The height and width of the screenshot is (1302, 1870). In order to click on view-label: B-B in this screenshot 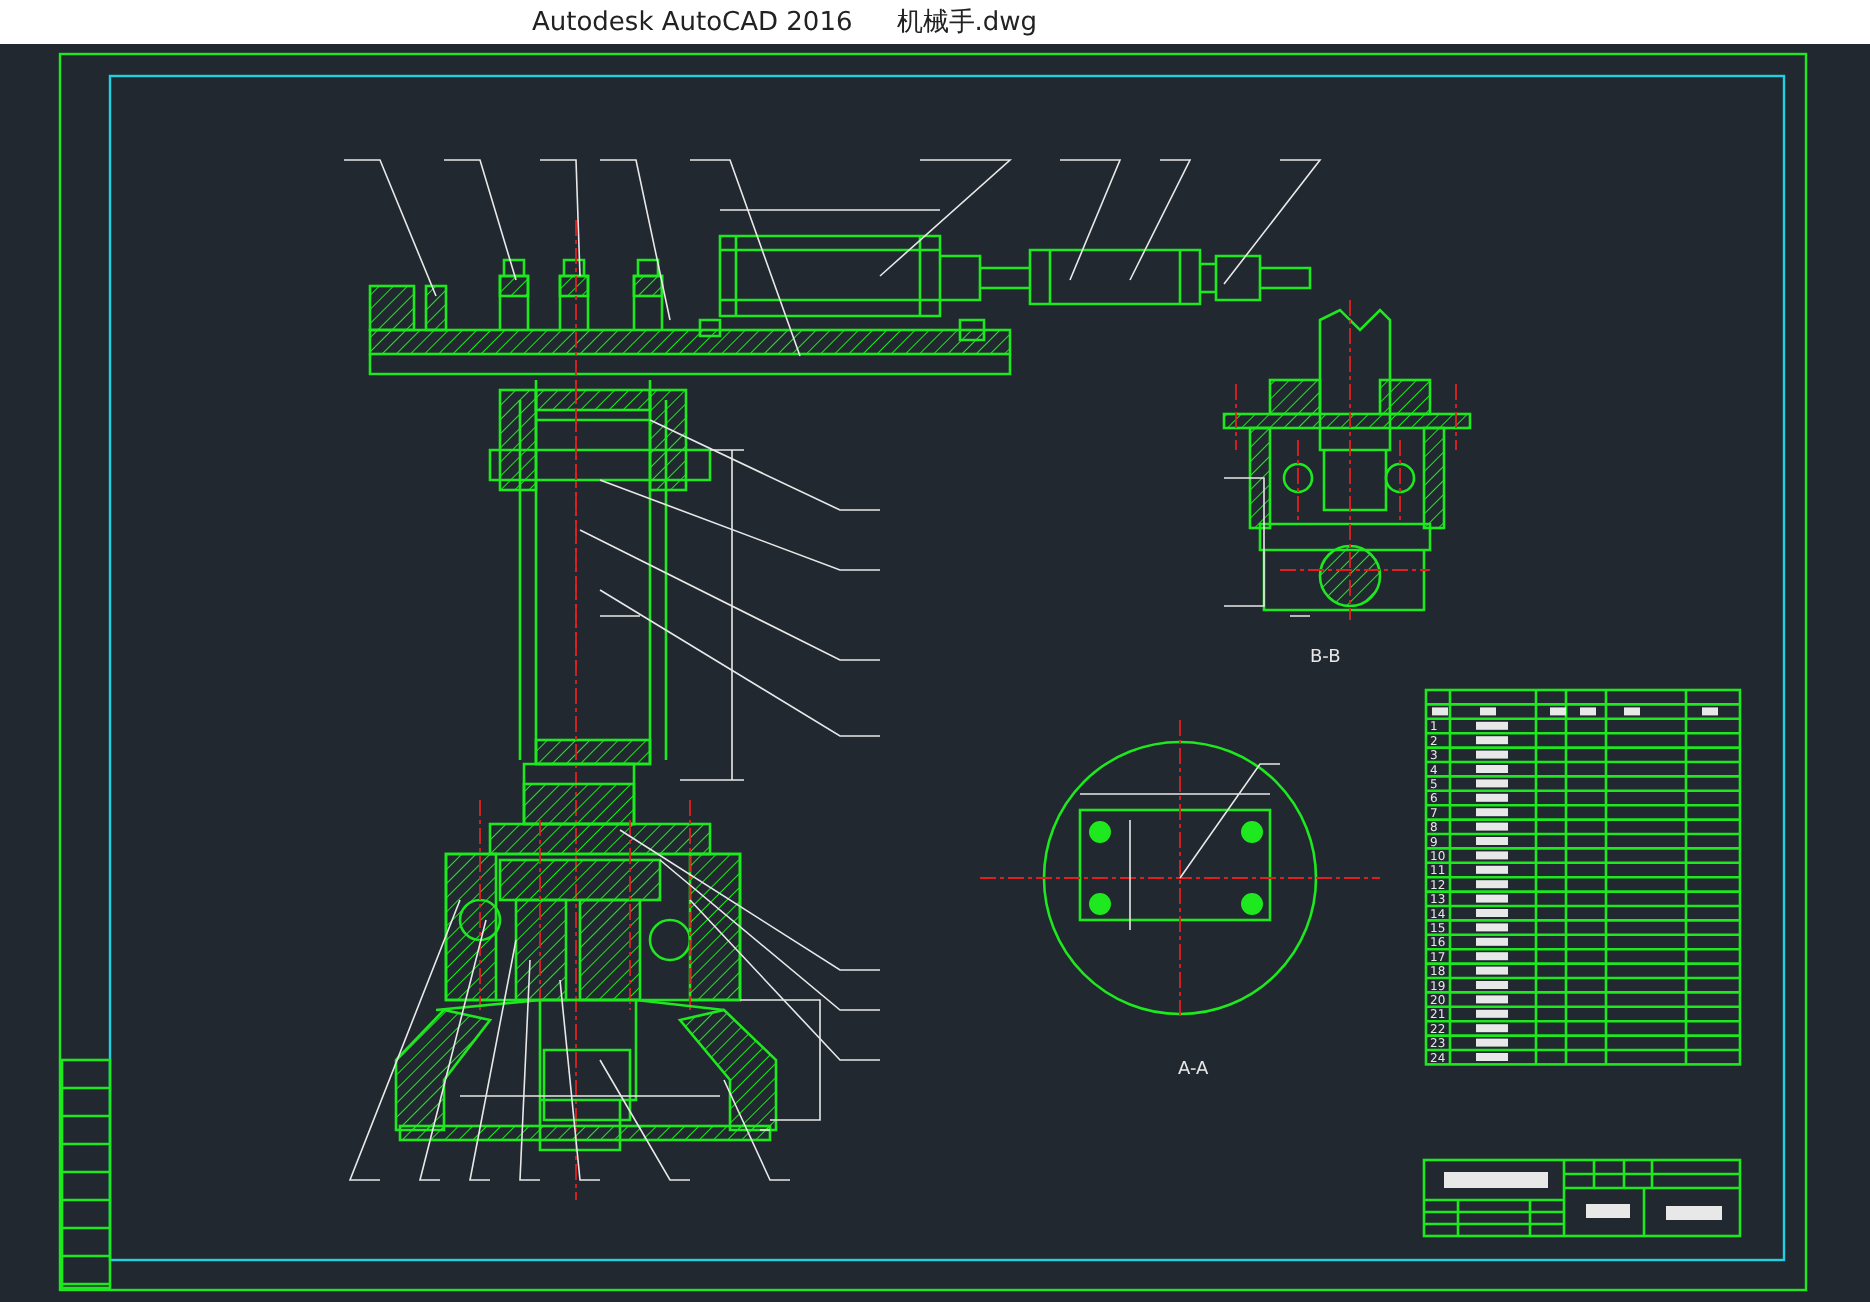, I will do `click(1325, 658)`.